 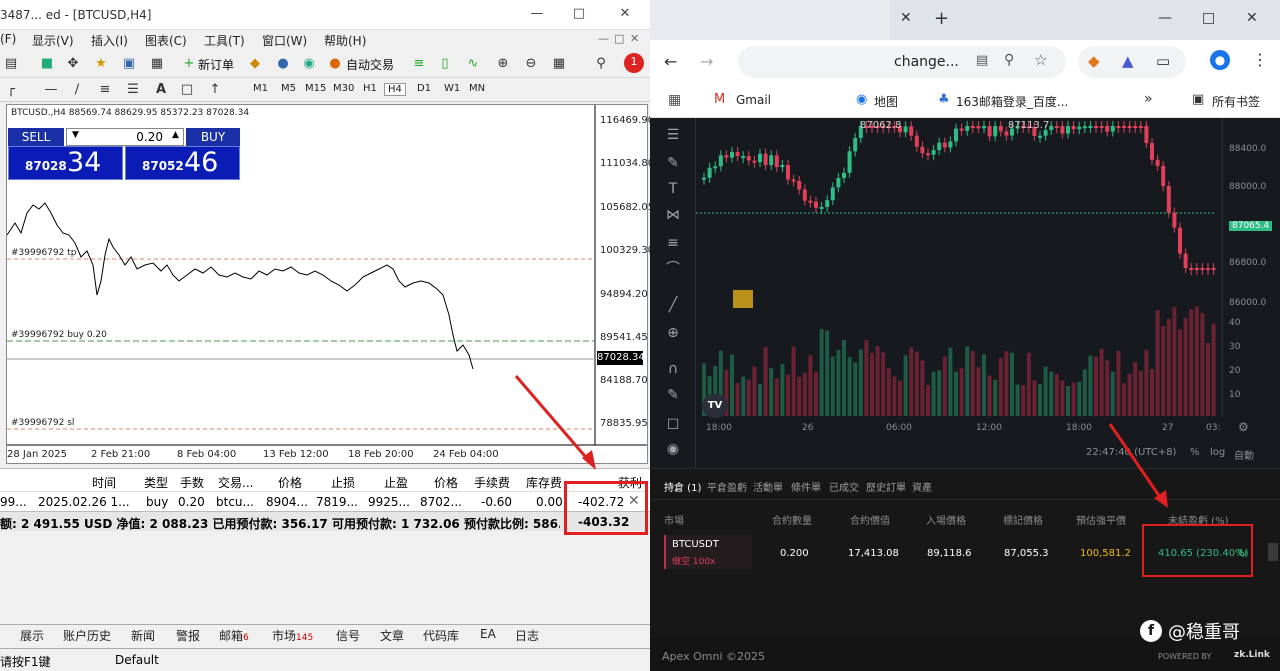 What do you see at coordinates (861, 99) in the screenshot?
I see `maps-icon: ◉` at bounding box center [861, 99].